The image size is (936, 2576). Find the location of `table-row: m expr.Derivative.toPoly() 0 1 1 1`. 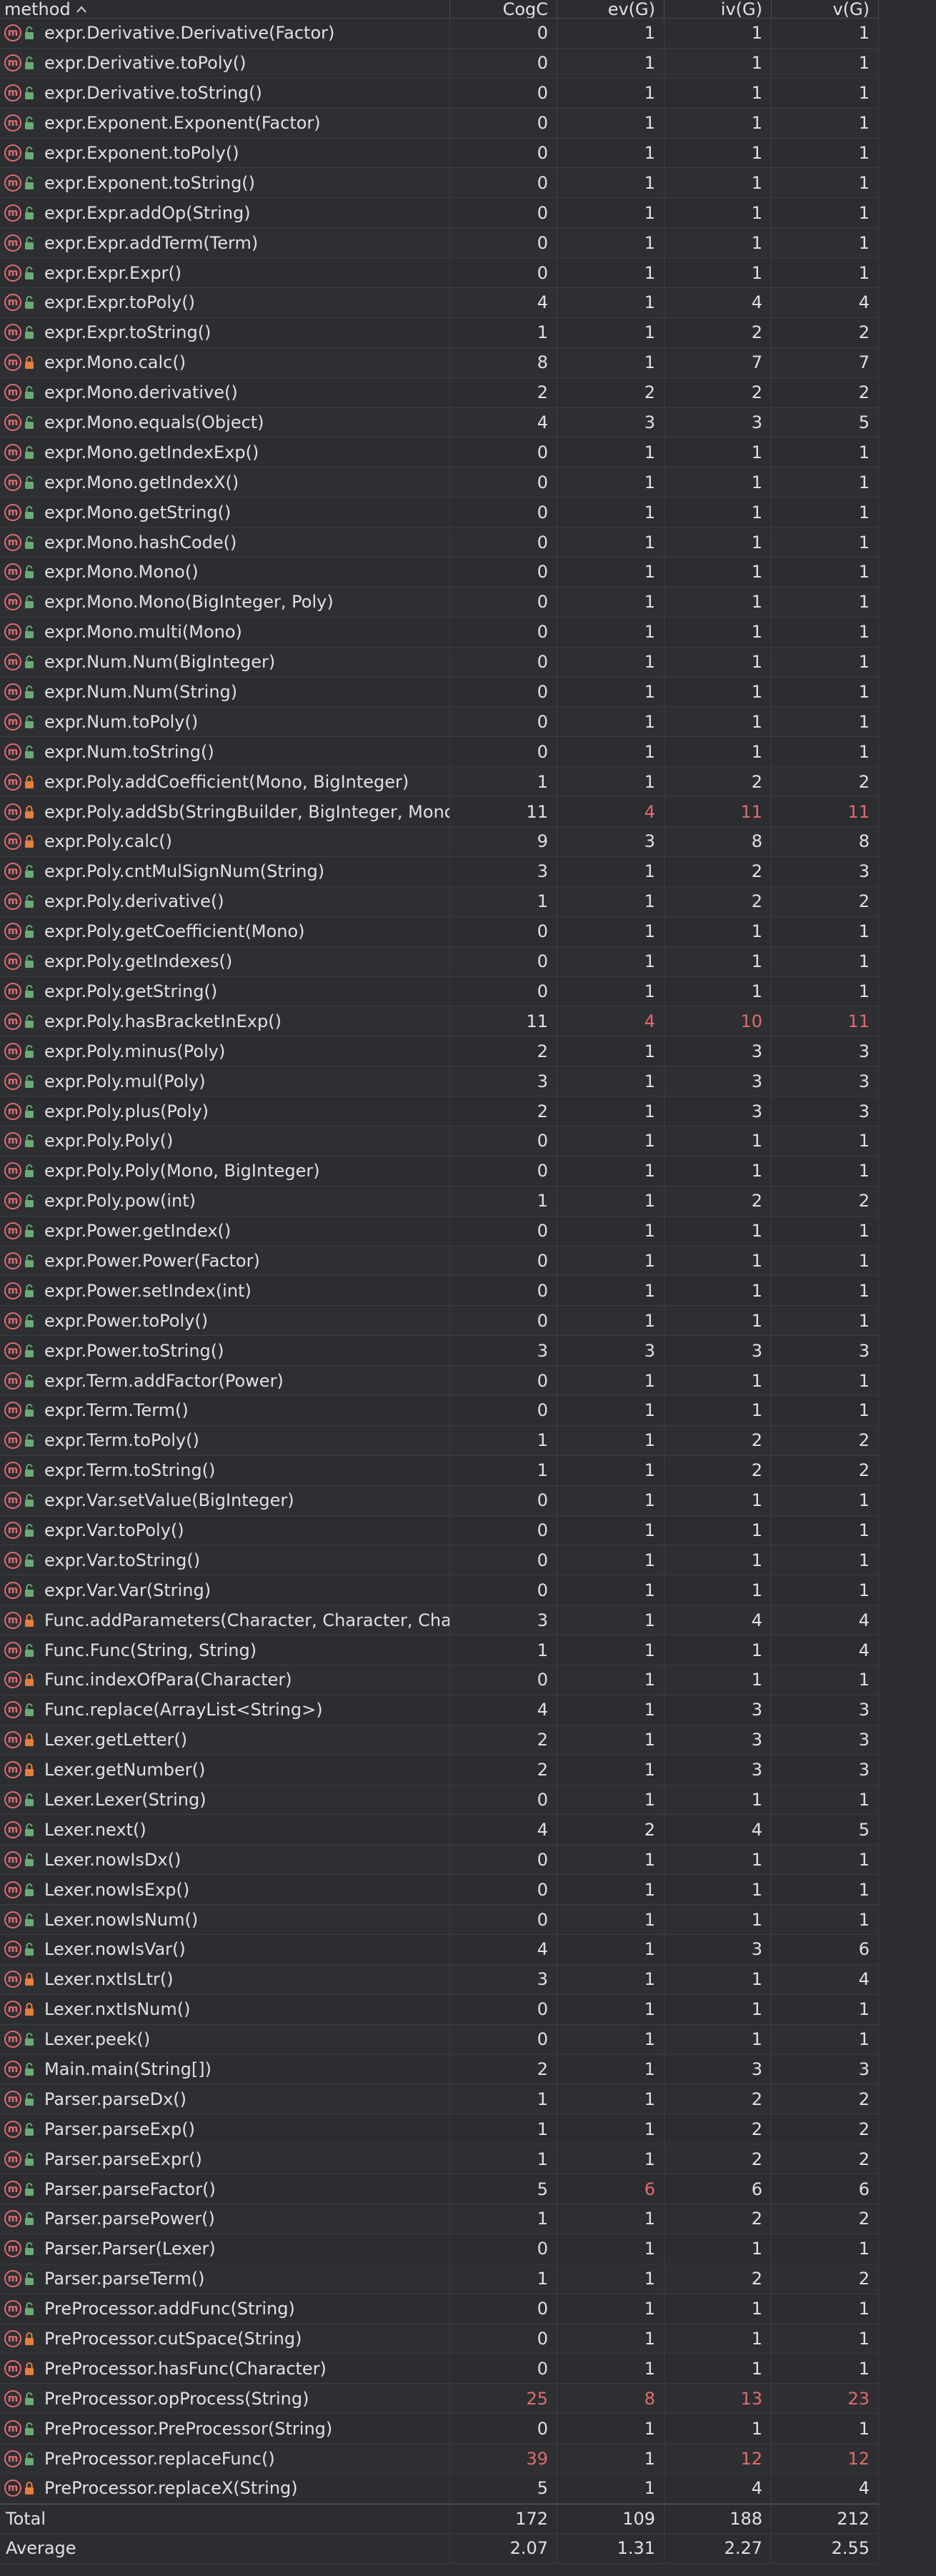

table-row: m expr.Derivative.toPoly() 0 1 1 1 is located at coordinates (439, 63).